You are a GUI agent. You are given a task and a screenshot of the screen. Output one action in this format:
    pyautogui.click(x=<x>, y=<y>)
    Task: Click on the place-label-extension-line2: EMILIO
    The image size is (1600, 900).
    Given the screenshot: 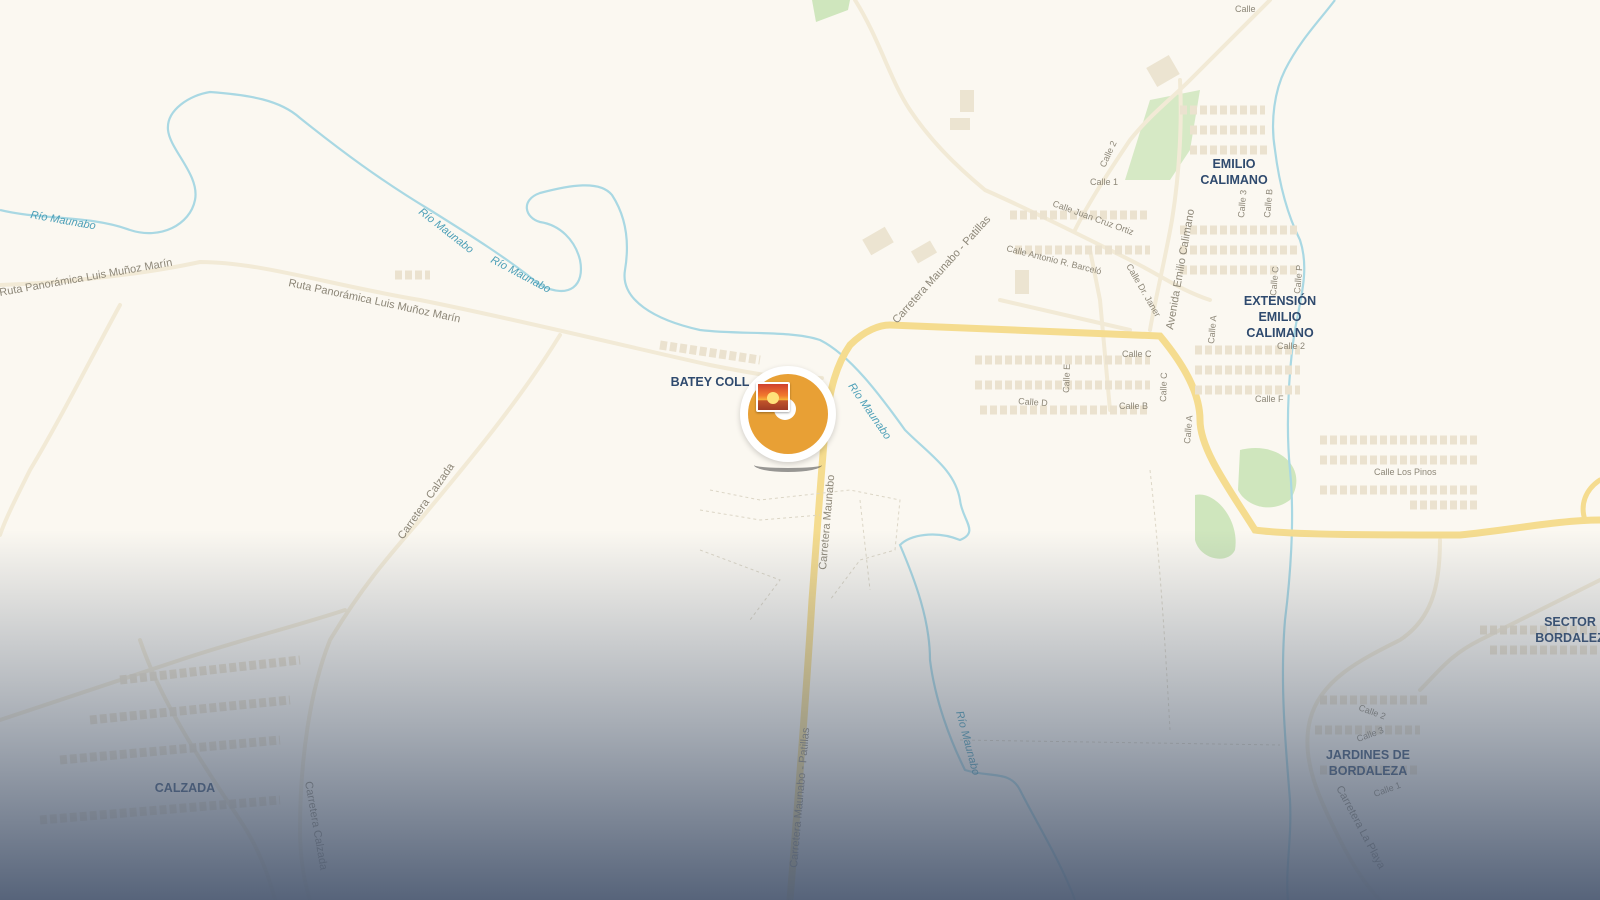 What is the action you would take?
    pyautogui.click(x=1279, y=317)
    